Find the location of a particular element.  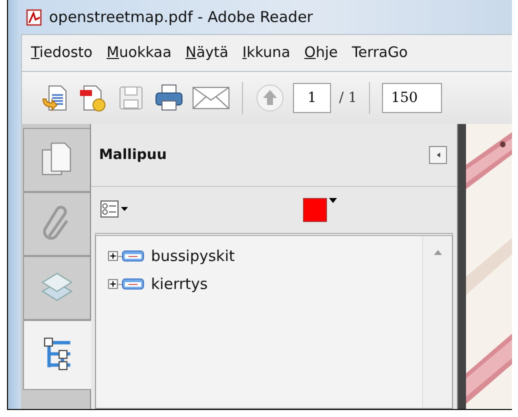

zoom-field: 150 is located at coordinates (412, 98).